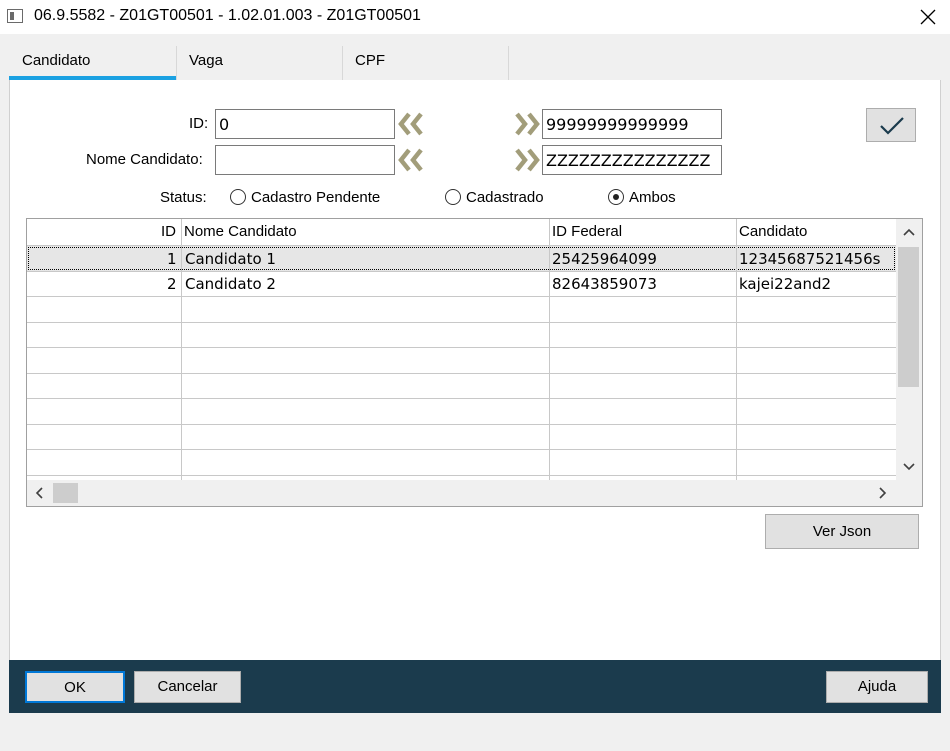 The width and height of the screenshot is (950, 751). I want to click on column-header-id: ID, so click(168, 231).